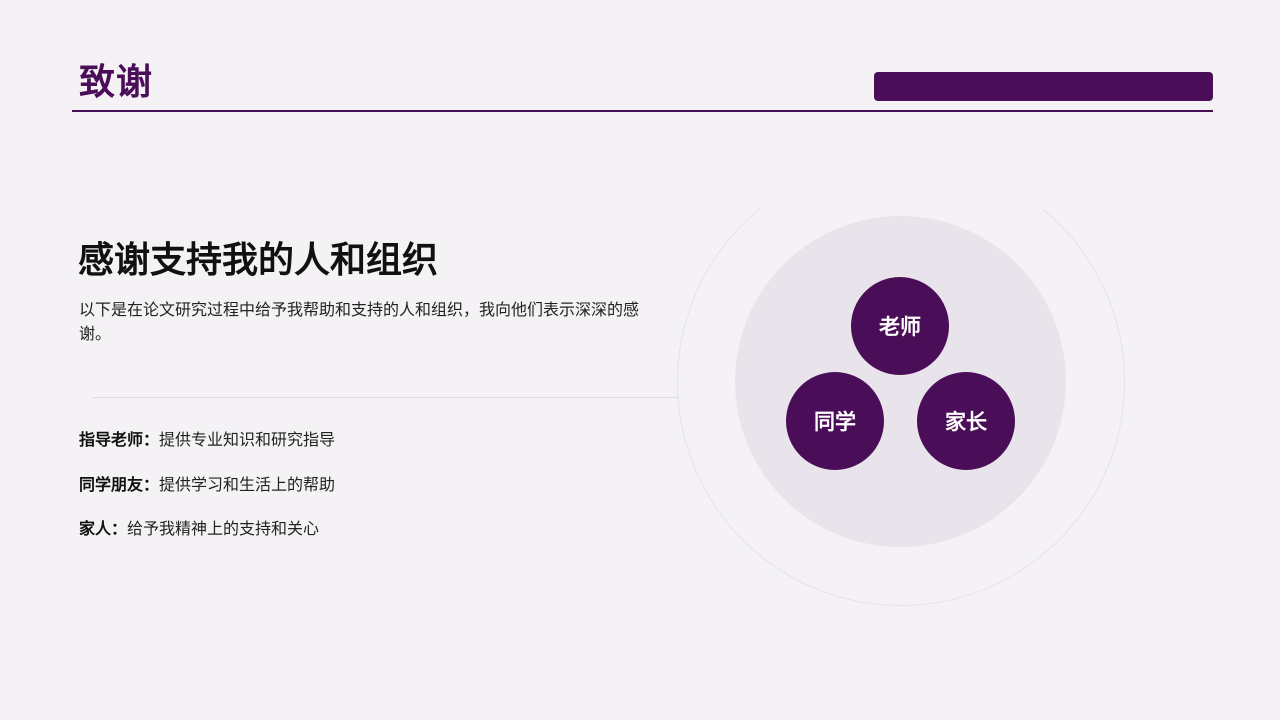 This screenshot has width=1280, height=720. I want to click on list-item: 指导老师：提供专业知识和研究指导, so click(207, 440).